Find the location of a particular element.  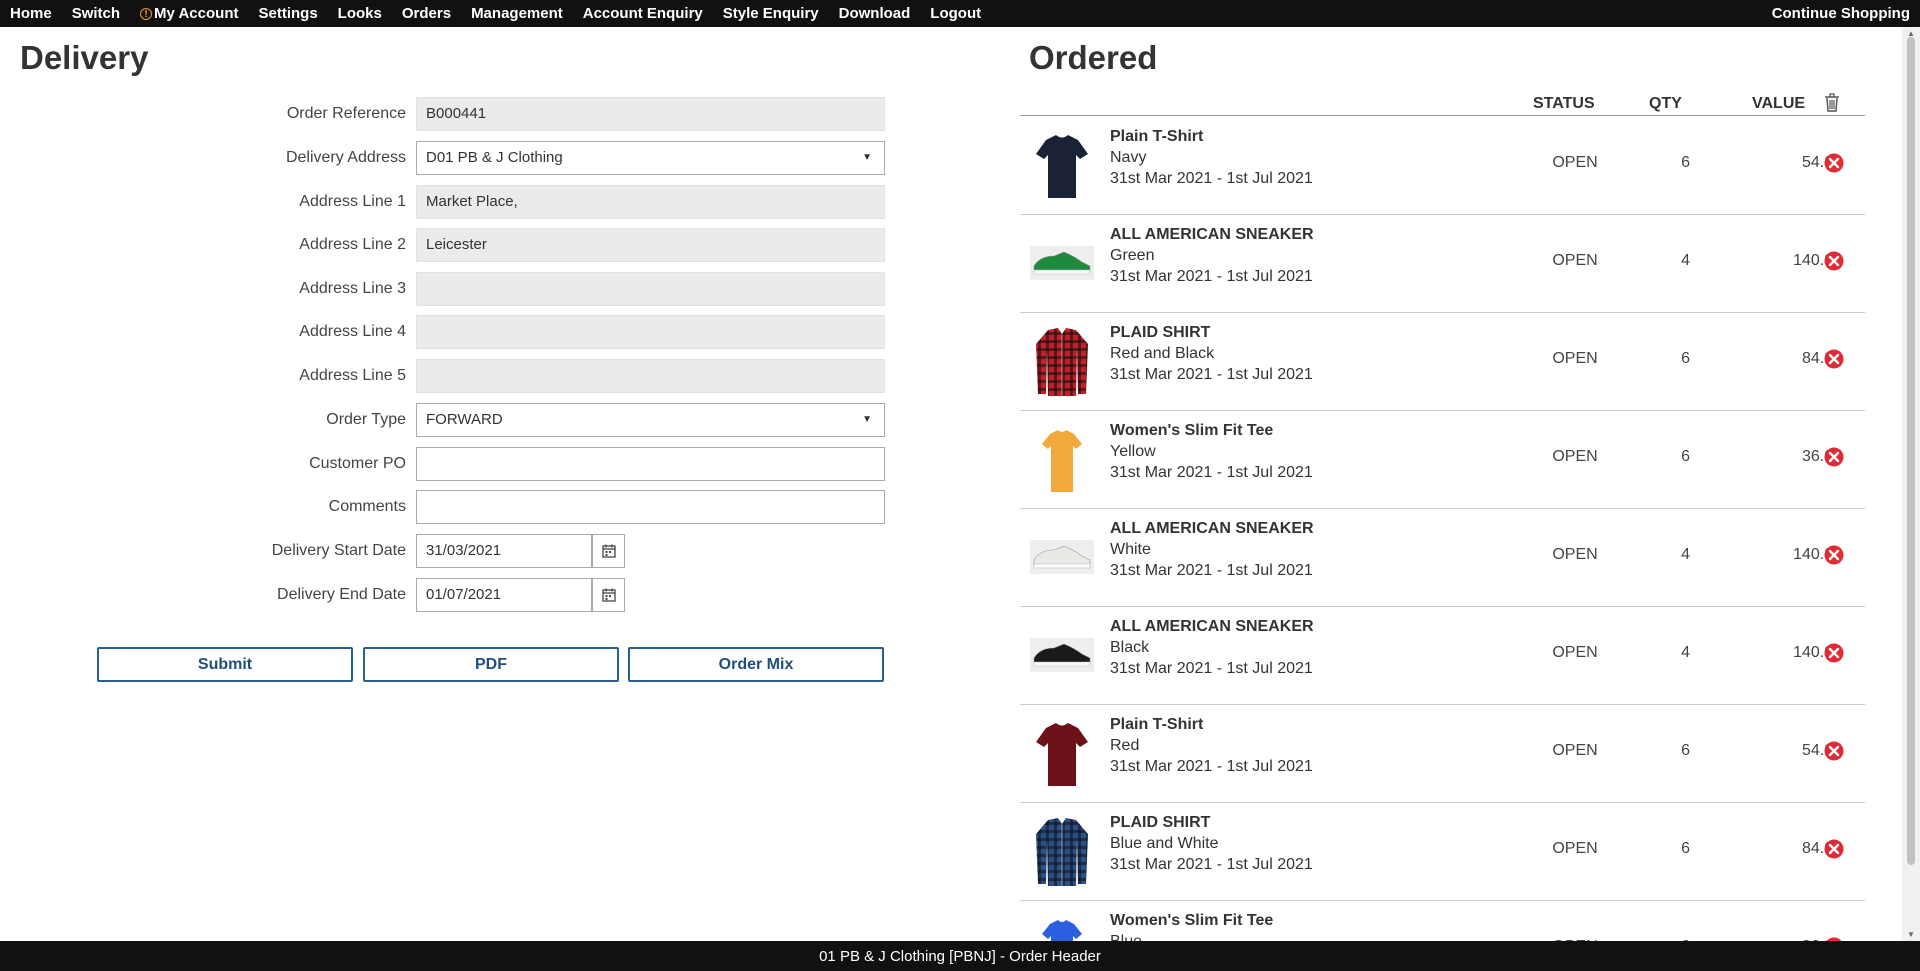

address-line-4-label: Address Line 4 is located at coordinates (352, 331).